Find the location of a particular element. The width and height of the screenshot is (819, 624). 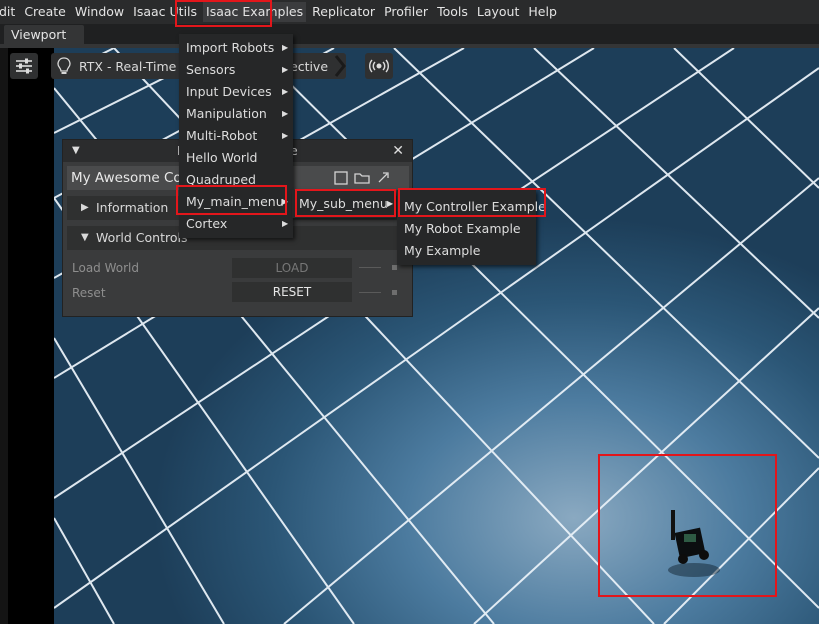

reset-label: Reset is located at coordinates (89, 293).